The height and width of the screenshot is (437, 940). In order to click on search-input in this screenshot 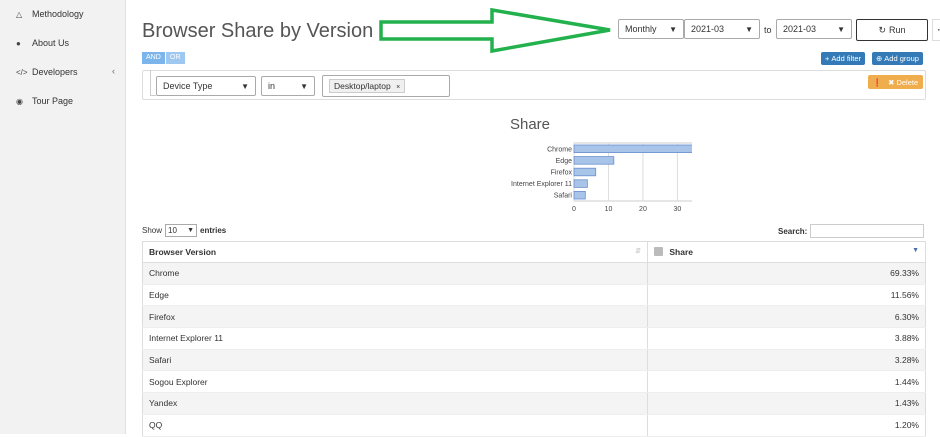, I will do `click(867, 231)`.